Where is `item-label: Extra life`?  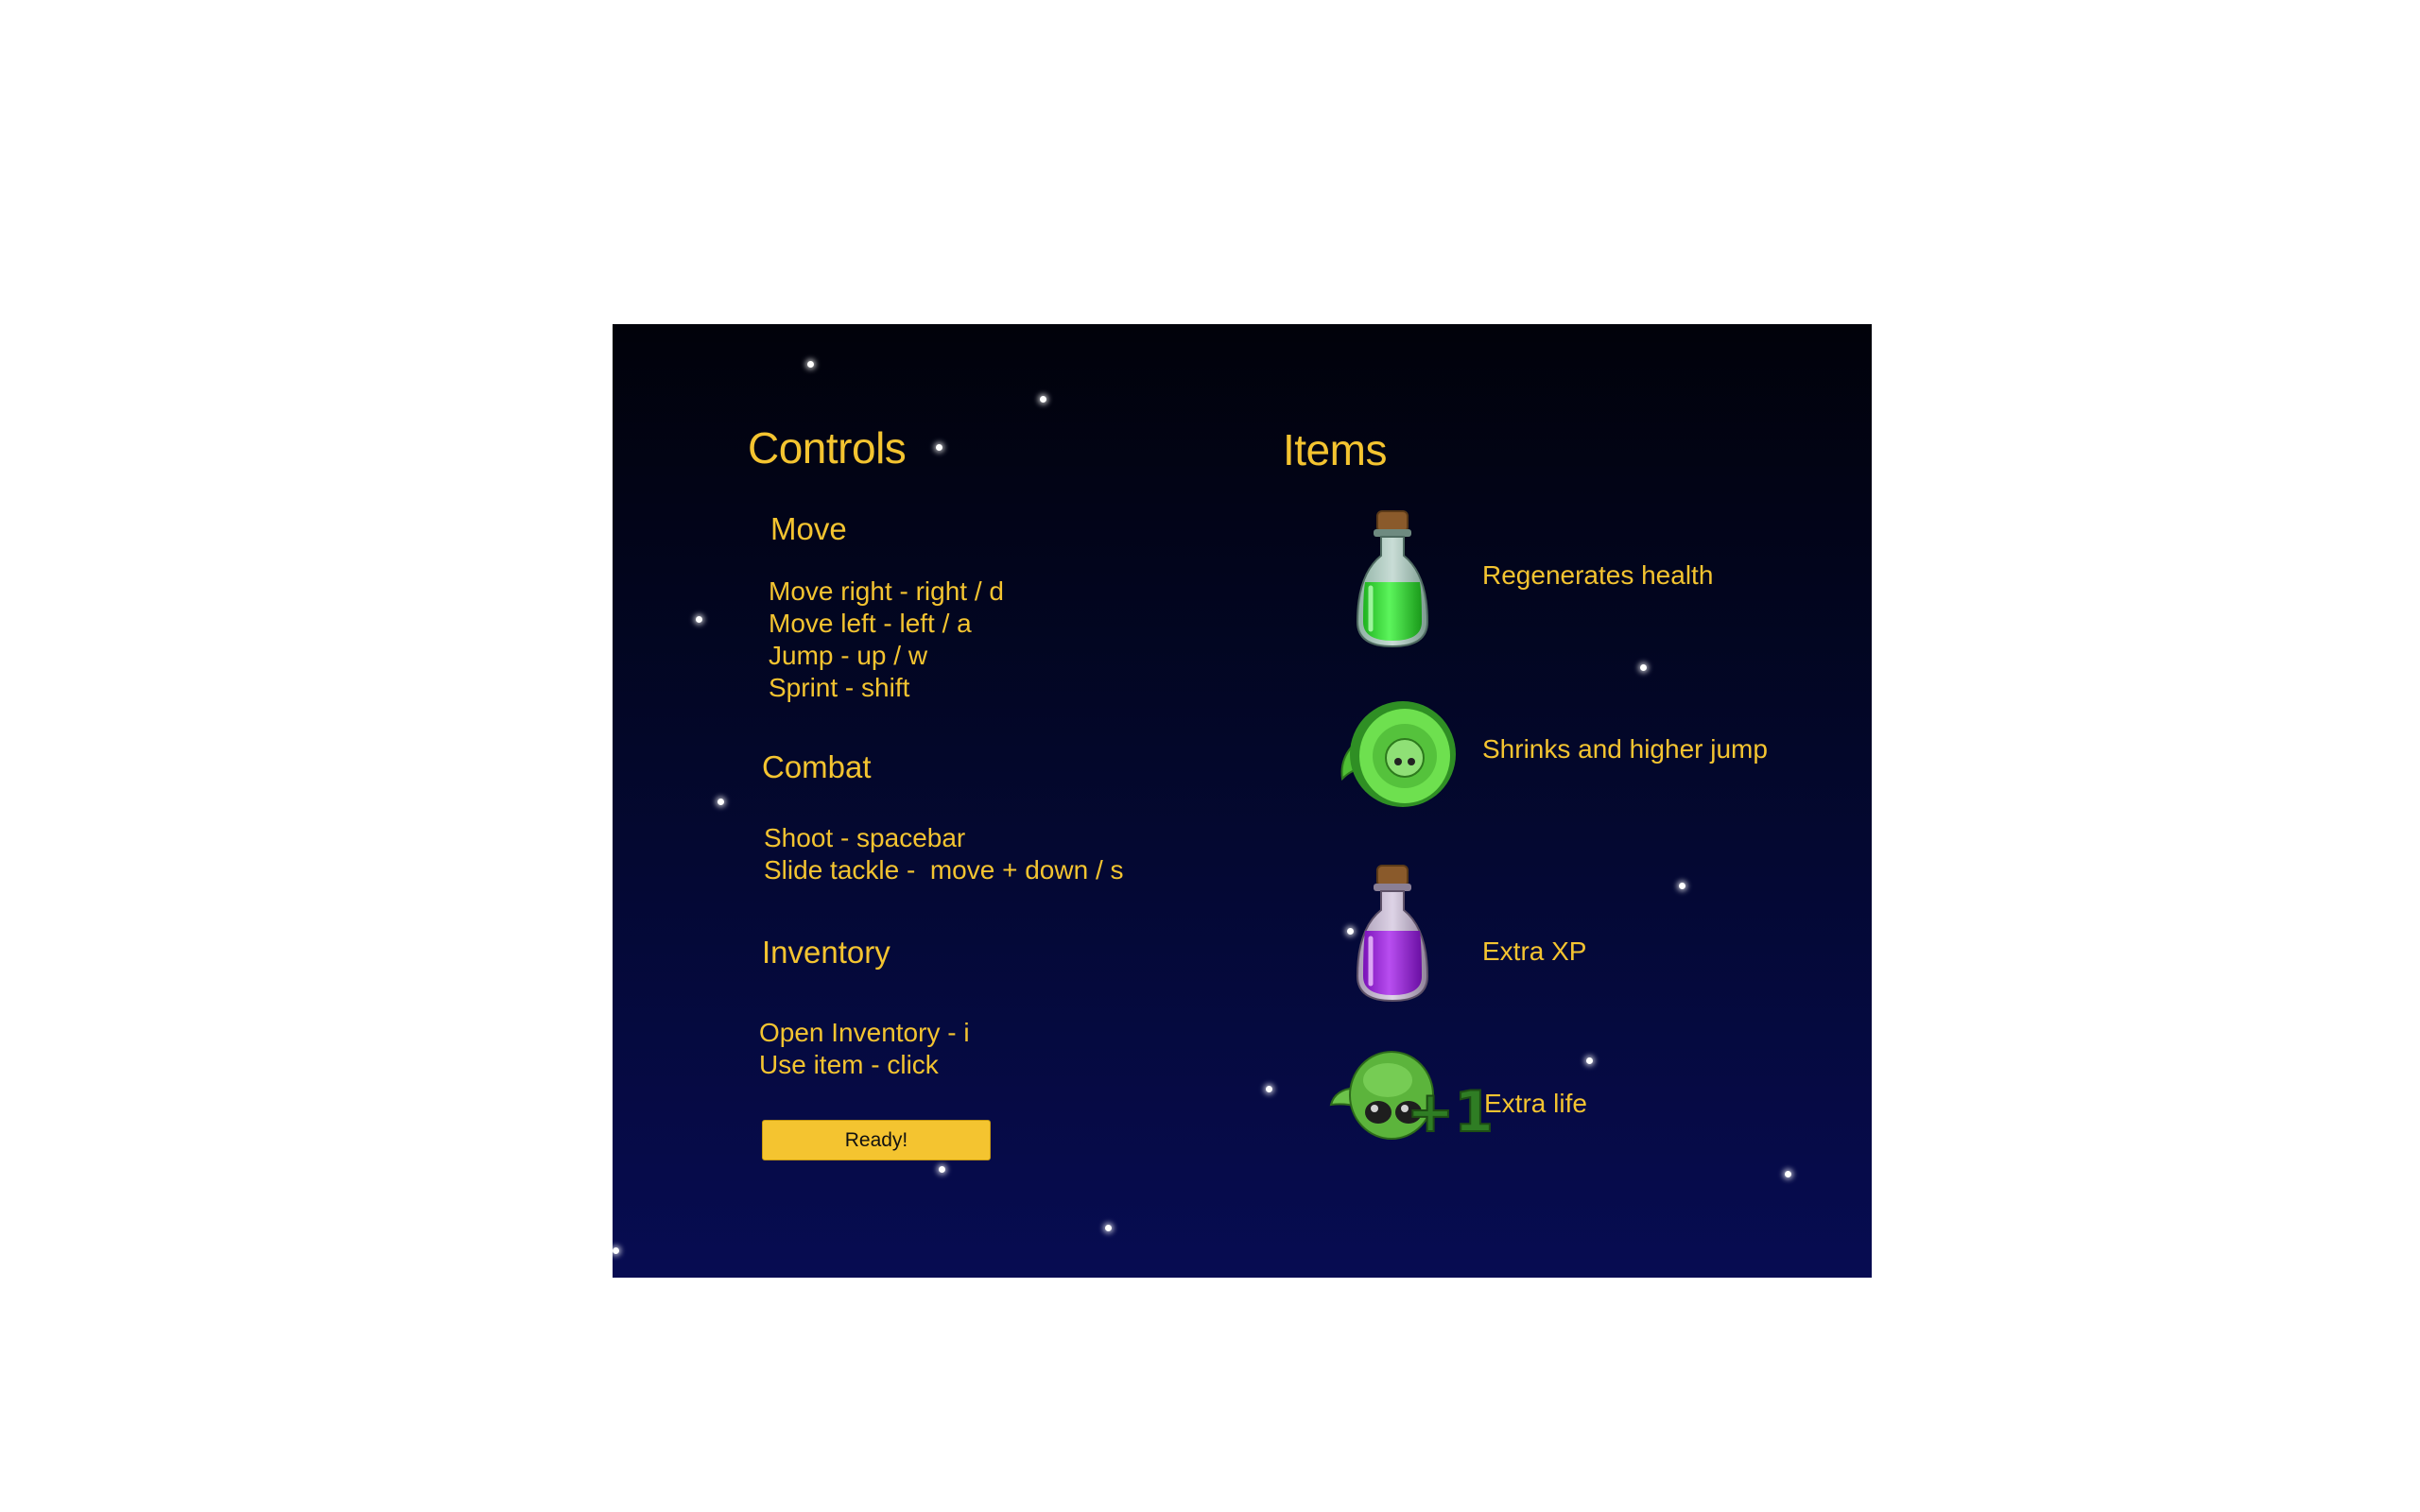 item-label: Extra life is located at coordinates (1535, 1103).